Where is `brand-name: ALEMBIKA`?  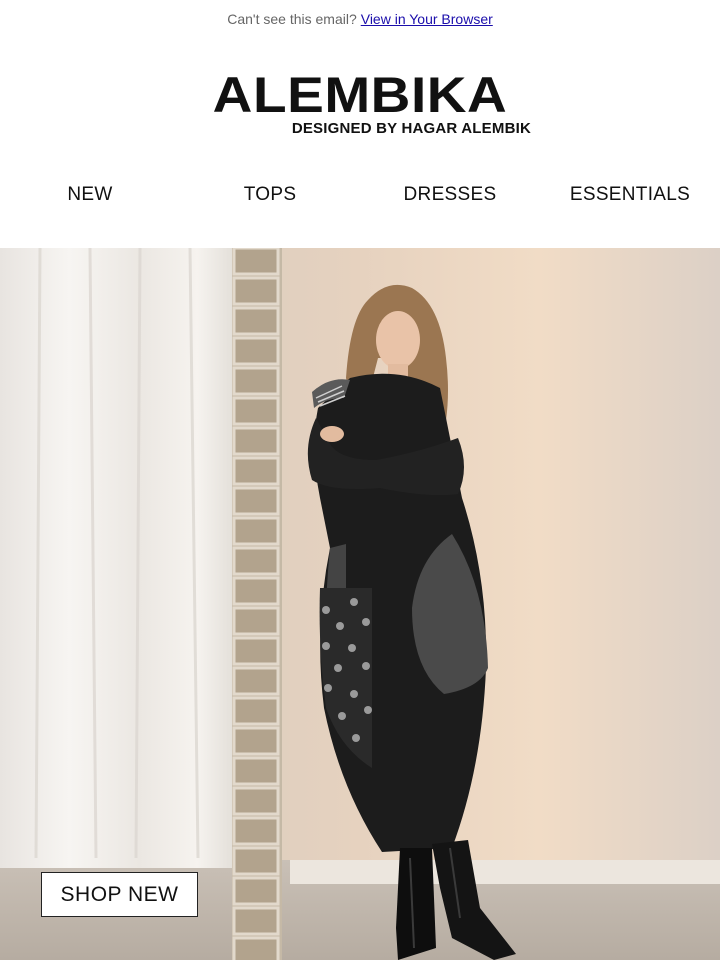 brand-name: ALEMBIKA is located at coordinates (360, 95).